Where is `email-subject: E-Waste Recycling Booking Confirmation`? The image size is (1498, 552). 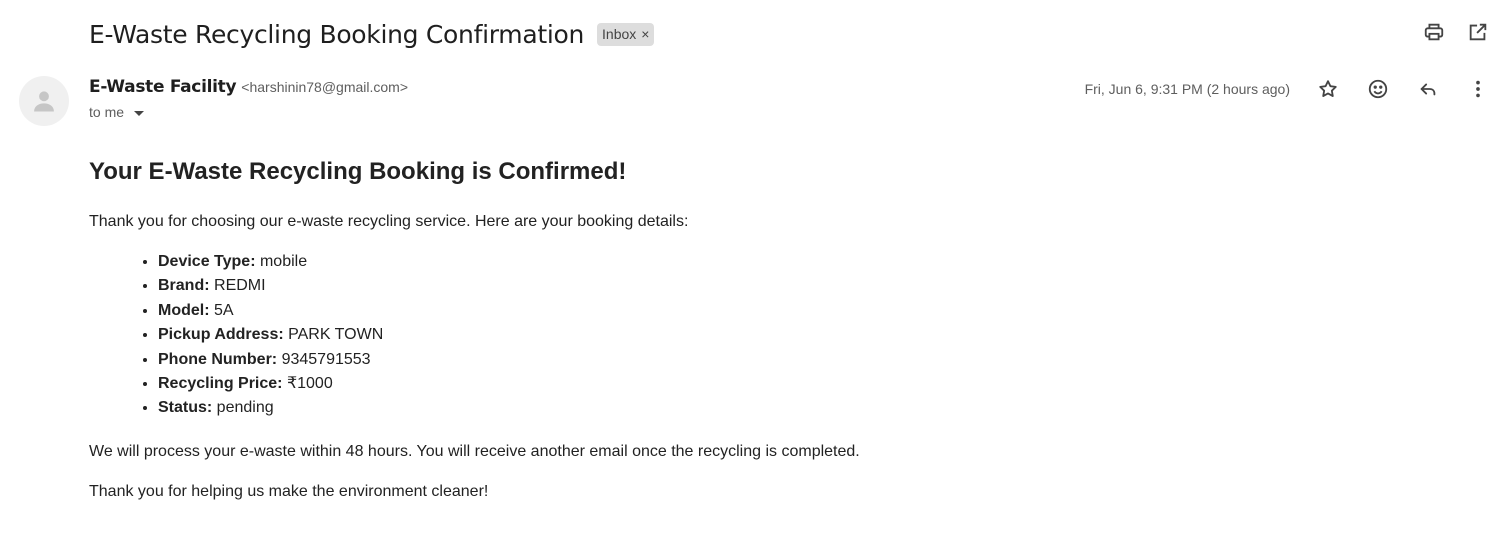 email-subject: E-Waste Recycling Booking Confirmation is located at coordinates (337, 34).